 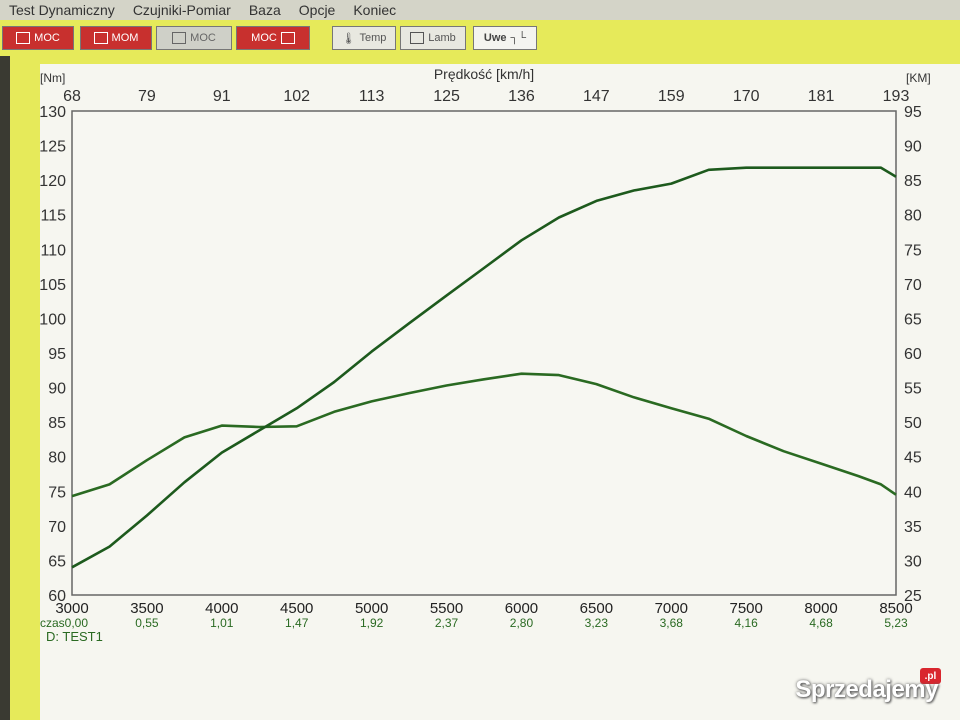 I want to click on time-tick: 4,68, so click(x=821, y=623).